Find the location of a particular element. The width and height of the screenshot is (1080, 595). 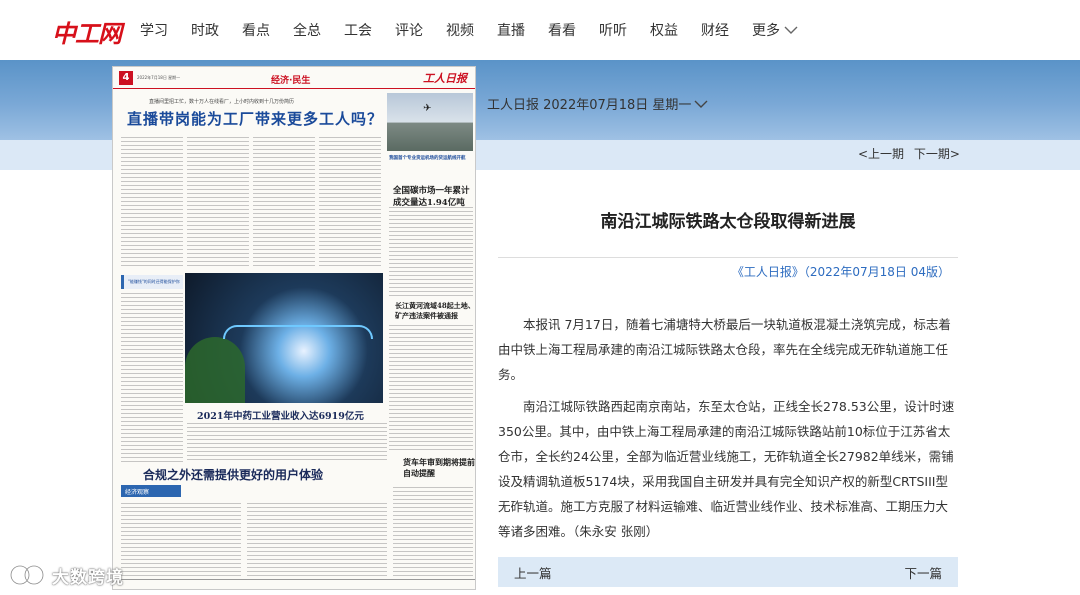

nav-item-listen: 听听 is located at coordinates (613, 30).